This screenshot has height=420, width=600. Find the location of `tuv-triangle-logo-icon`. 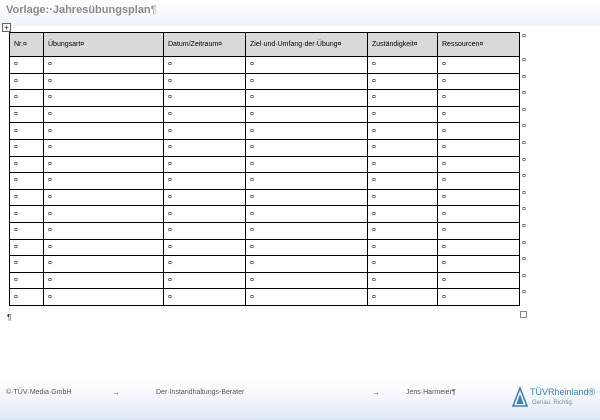

tuv-triangle-logo-icon is located at coordinates (520, 397).